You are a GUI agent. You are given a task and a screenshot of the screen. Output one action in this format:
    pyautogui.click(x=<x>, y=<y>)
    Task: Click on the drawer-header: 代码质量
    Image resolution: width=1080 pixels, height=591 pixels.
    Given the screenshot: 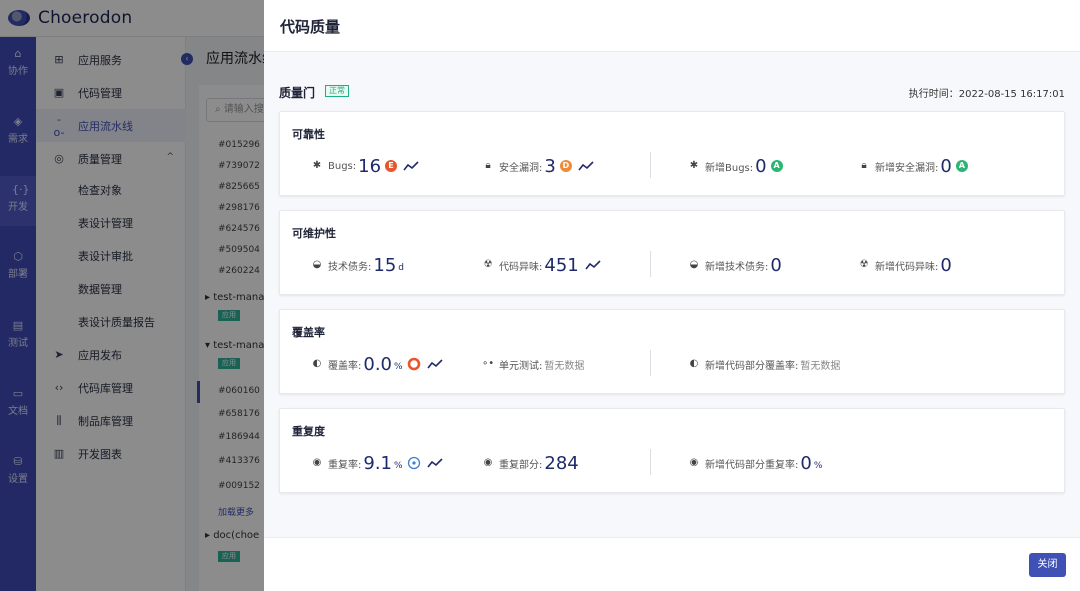 What is the action you would take?
    pyautogui.click(x=672, y=26)
    